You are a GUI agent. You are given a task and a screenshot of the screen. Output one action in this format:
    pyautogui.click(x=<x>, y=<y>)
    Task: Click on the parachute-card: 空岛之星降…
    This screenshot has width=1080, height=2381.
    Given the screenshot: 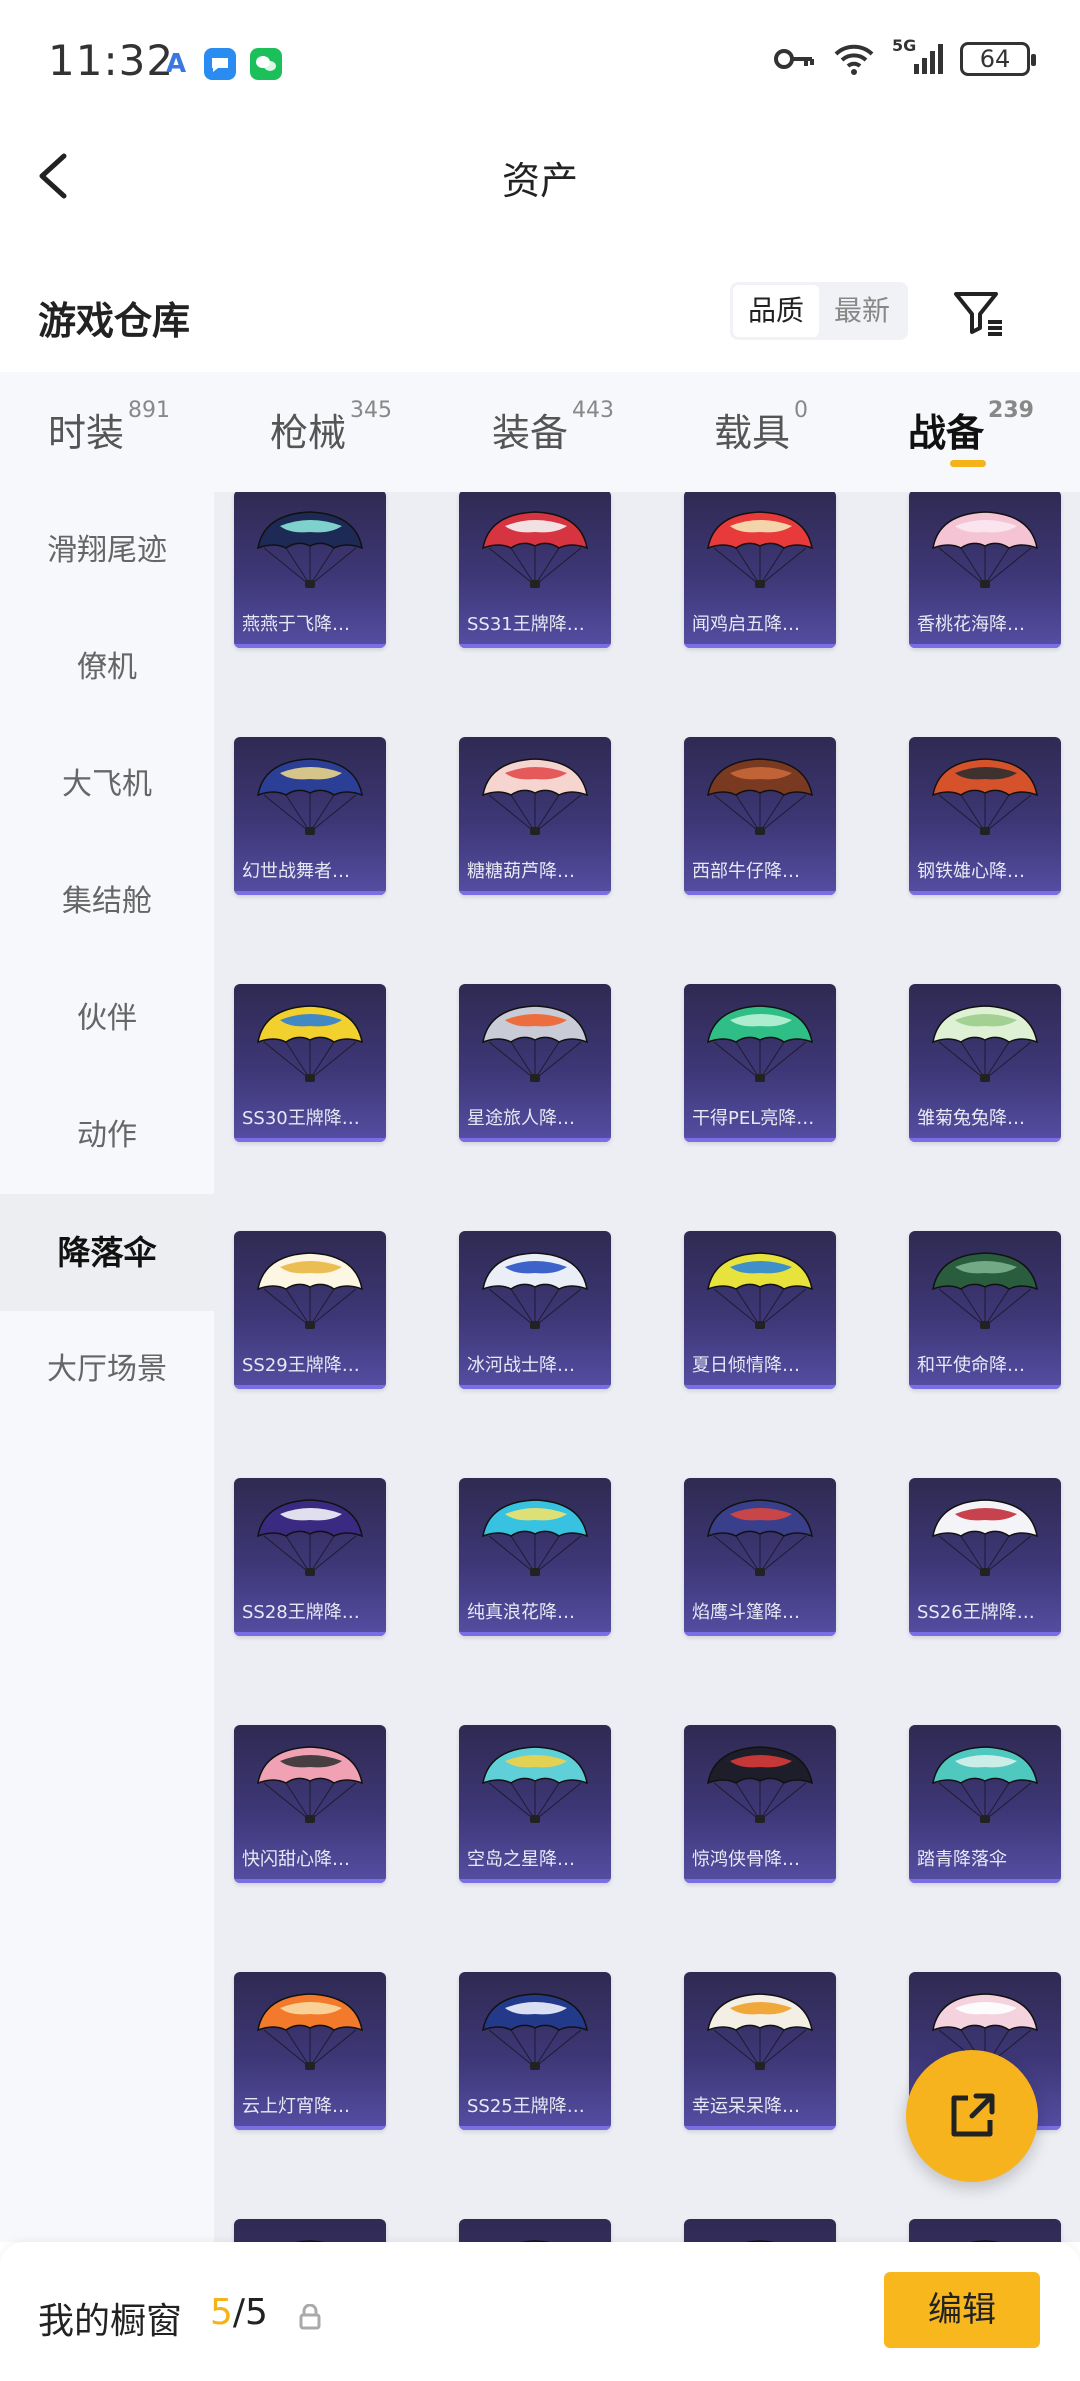 What is the action you would take?
    pyautogui.click(x=535, y=1804)
    